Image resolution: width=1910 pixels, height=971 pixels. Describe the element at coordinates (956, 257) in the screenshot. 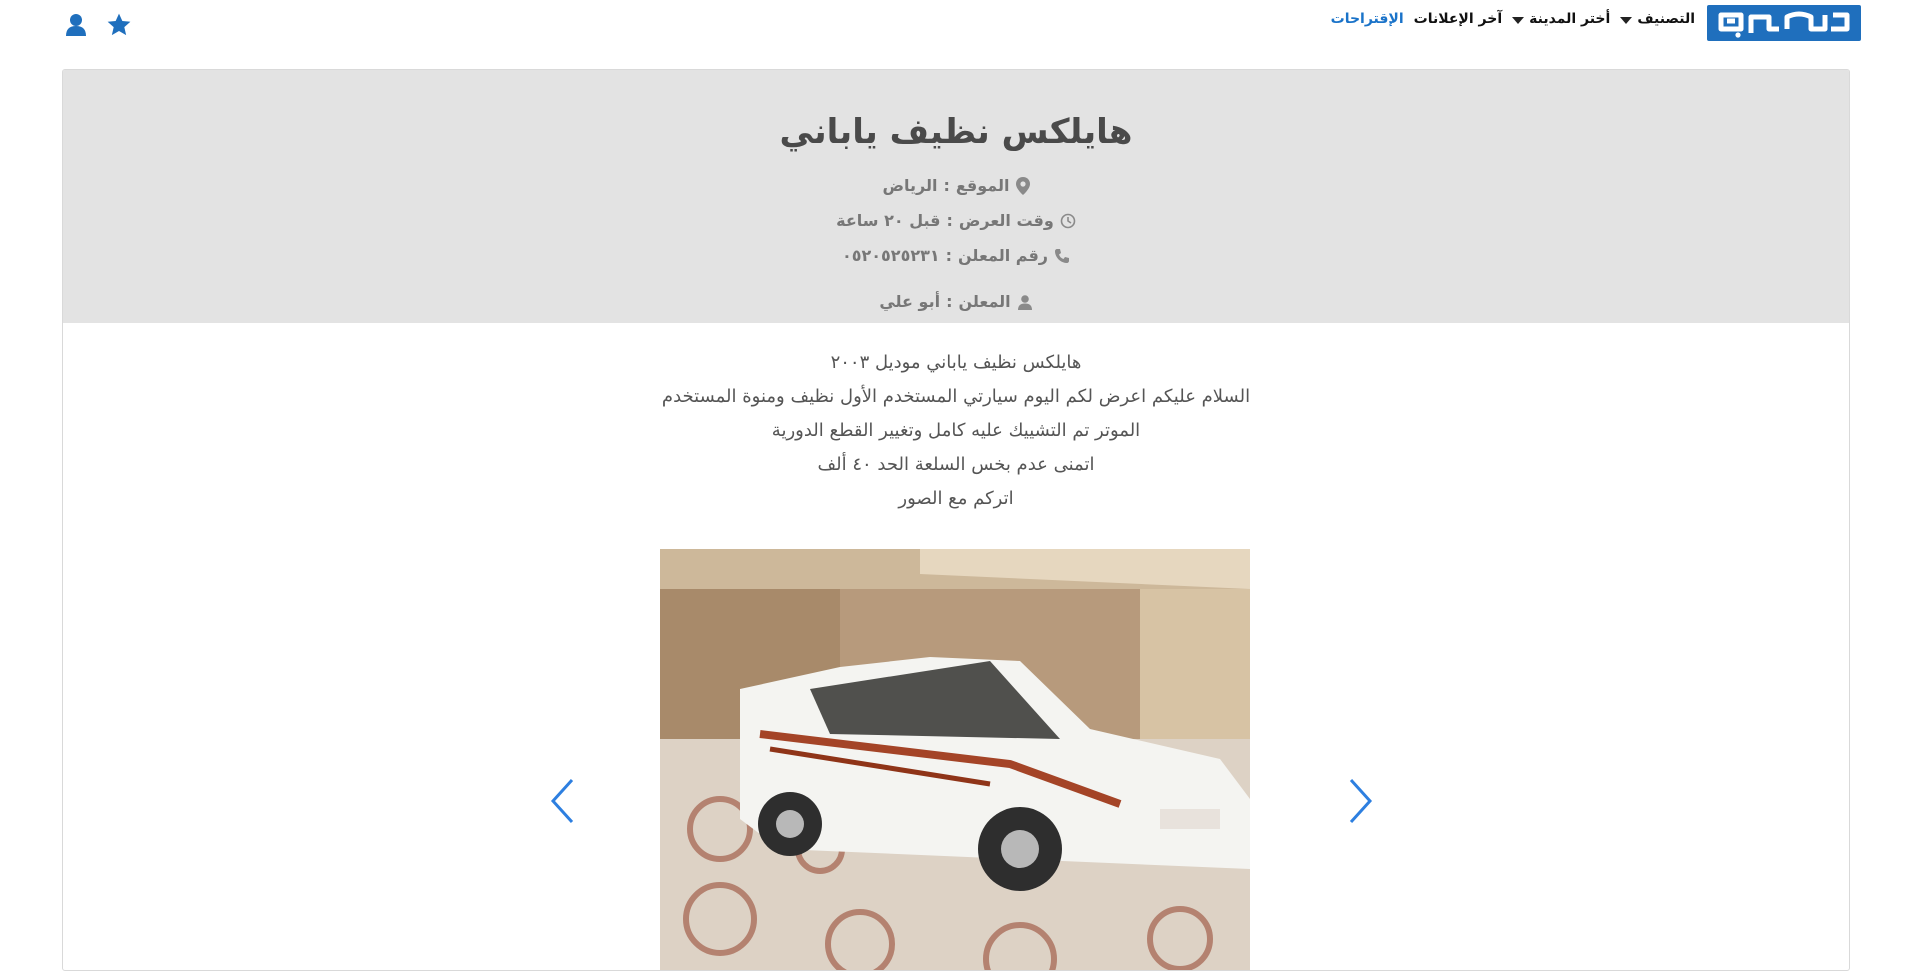

I see `phone-row: رقم المعلن : ٠٥٢٠٥٢٥٢٣١` at that location.